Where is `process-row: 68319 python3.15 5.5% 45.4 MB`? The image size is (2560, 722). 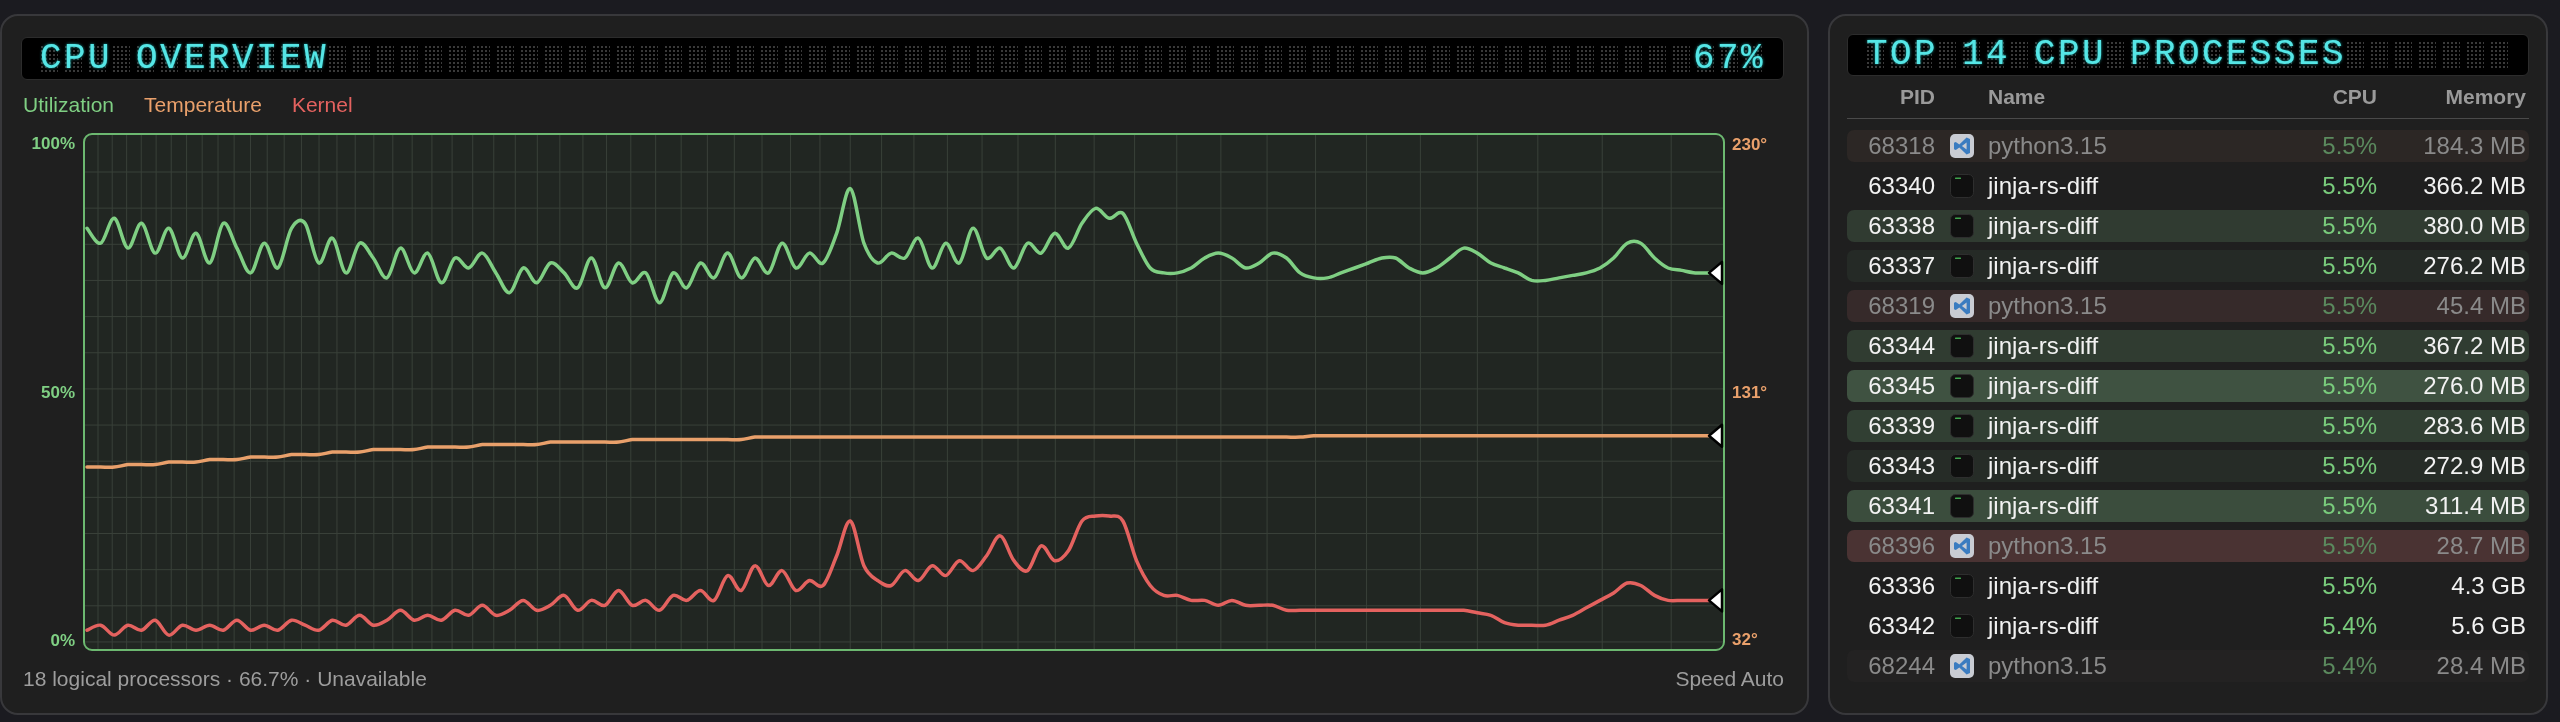 process-row: 68319 python3.15 5.5% 45.4 MB is located at coordinates (2188, 306).